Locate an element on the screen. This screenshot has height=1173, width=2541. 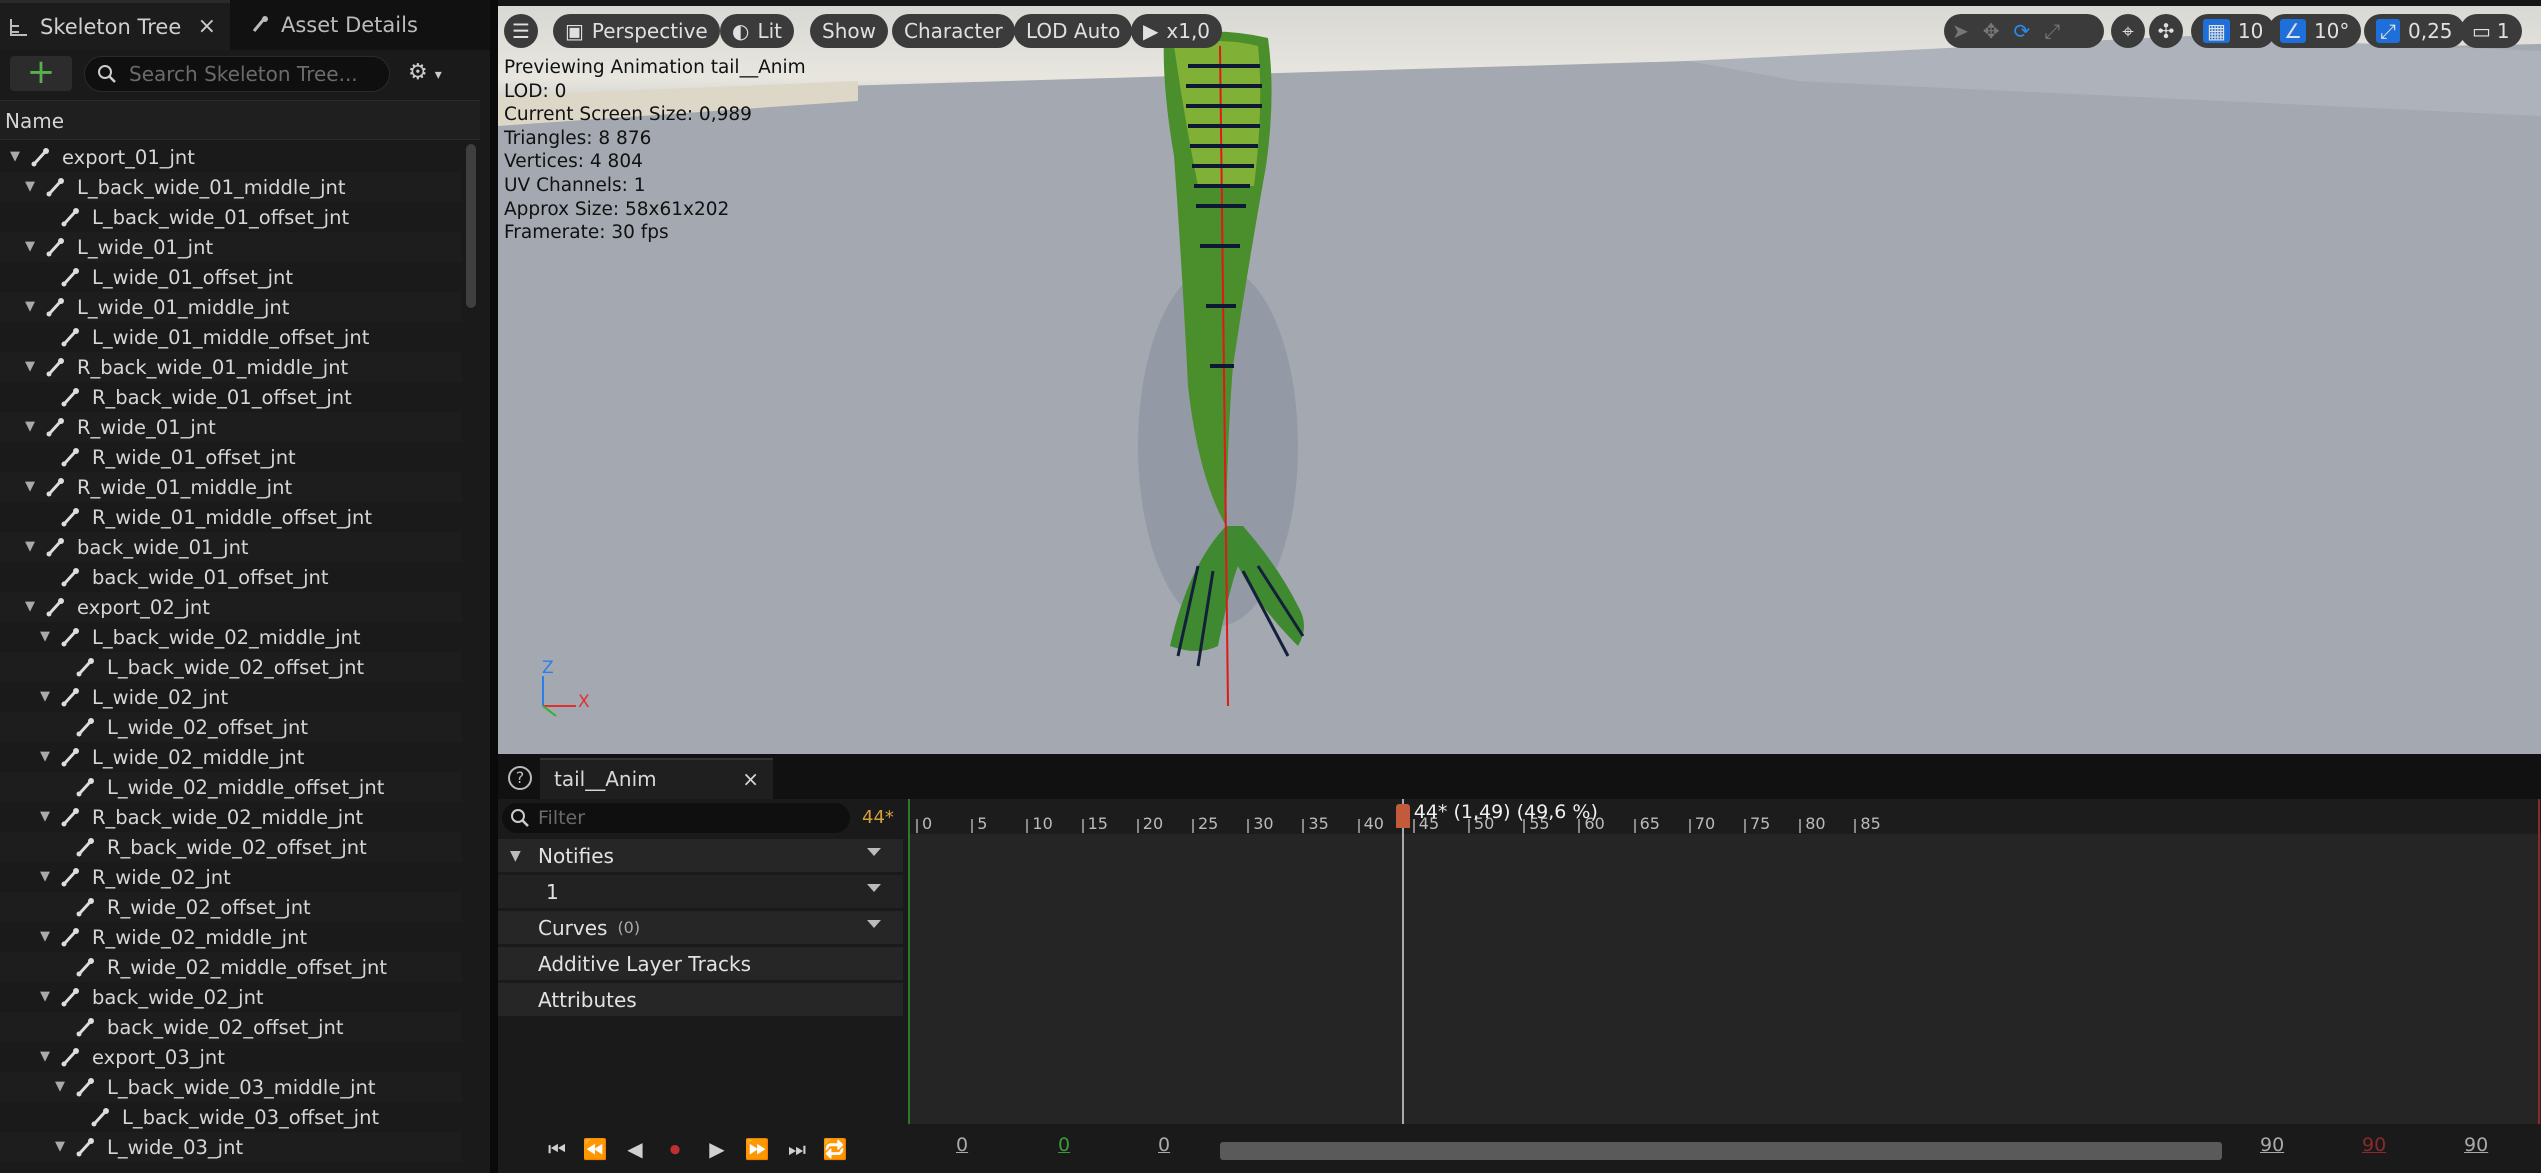
tree-scrollbar is located at coordinates (471, 226).